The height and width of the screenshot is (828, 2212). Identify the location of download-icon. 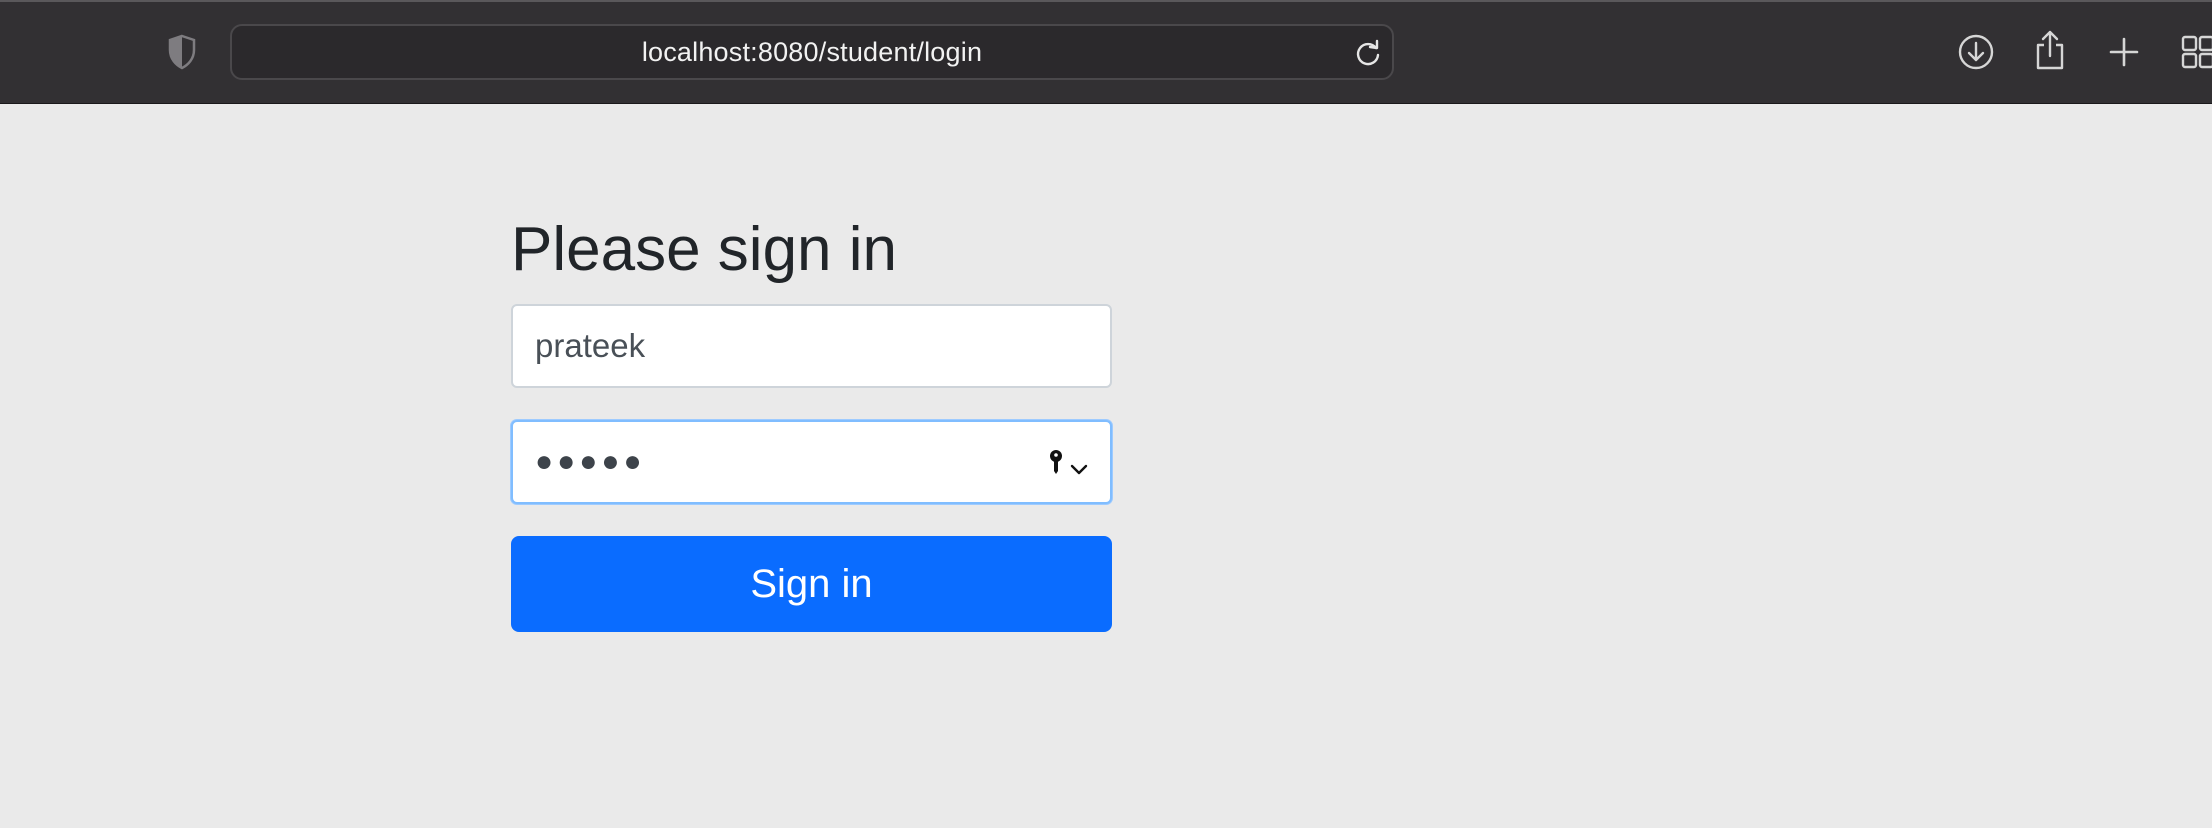
(1976, 52).